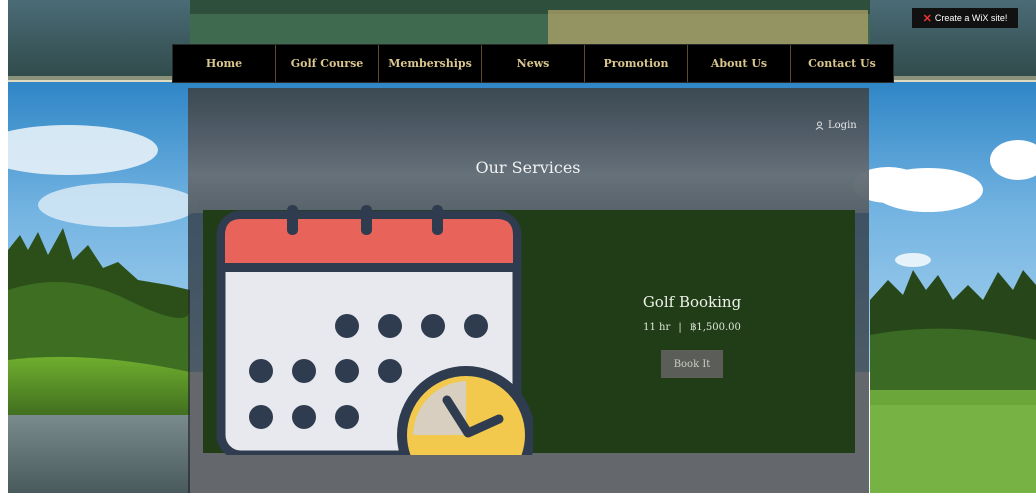 This screenshot has width=1036, height=493. What do you see at coordinates (692, 302) in the screenshot?
I see `service-title: Golf Booking` at bounding box center [692, 302].